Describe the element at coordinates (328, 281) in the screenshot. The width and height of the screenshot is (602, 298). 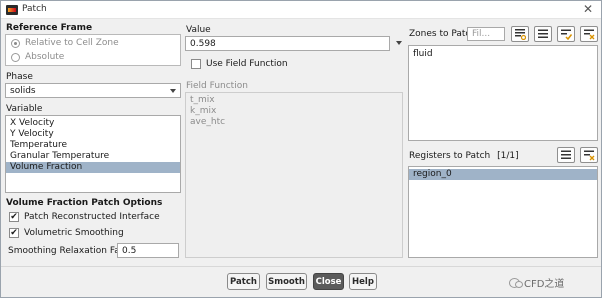
I see `close-button: Close` at that location.